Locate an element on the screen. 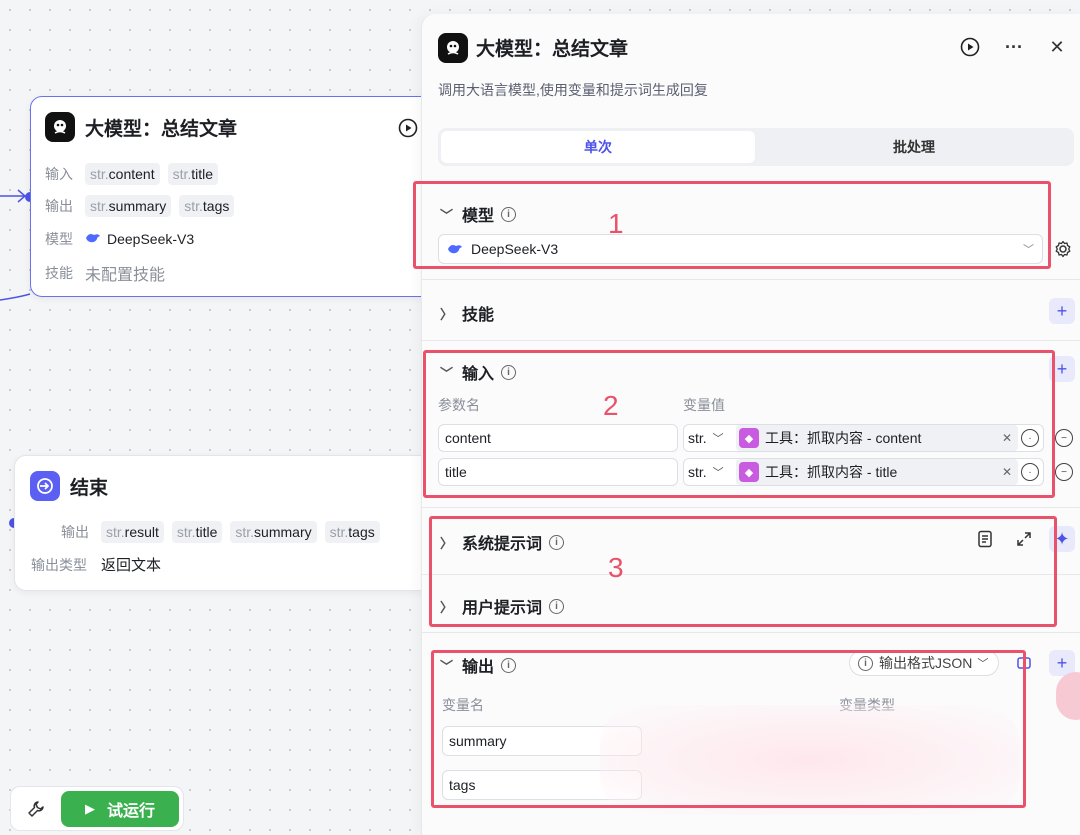 This screenshot has width=1080, height=835. tab-batch: 批处理 is located at coordinates (914, 147).